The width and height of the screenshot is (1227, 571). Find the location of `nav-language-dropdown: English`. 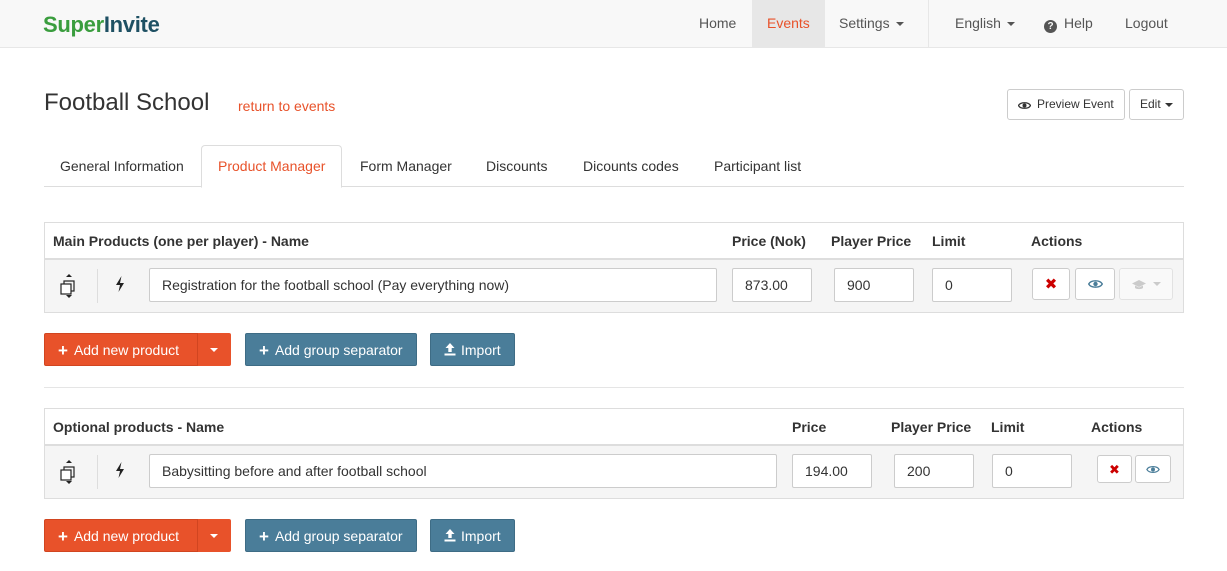

nav-language-dropdown: English is located at coordinates (985, 23).